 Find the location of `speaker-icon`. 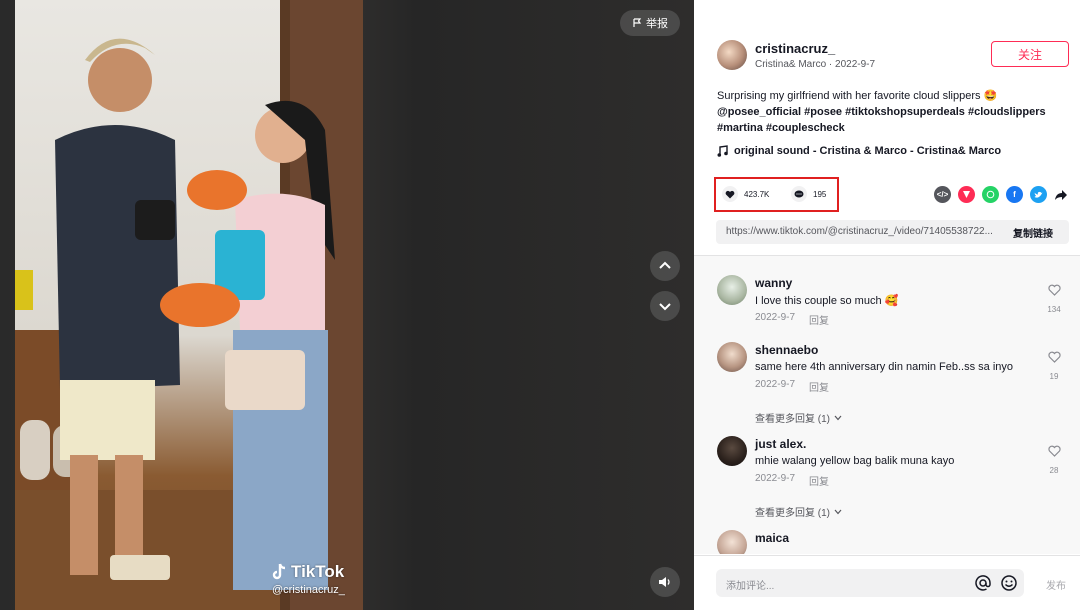

speaker-icon is located at coordinates (664, 582).